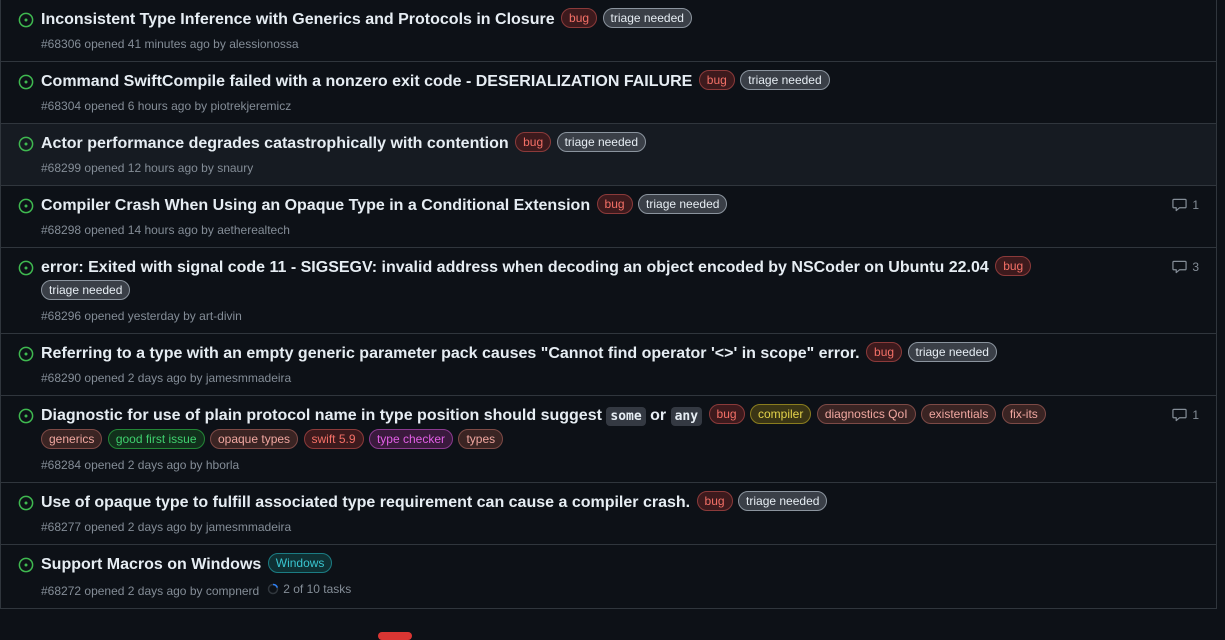  I want to click on issue-author-link: compnerd, so click(232, 591).